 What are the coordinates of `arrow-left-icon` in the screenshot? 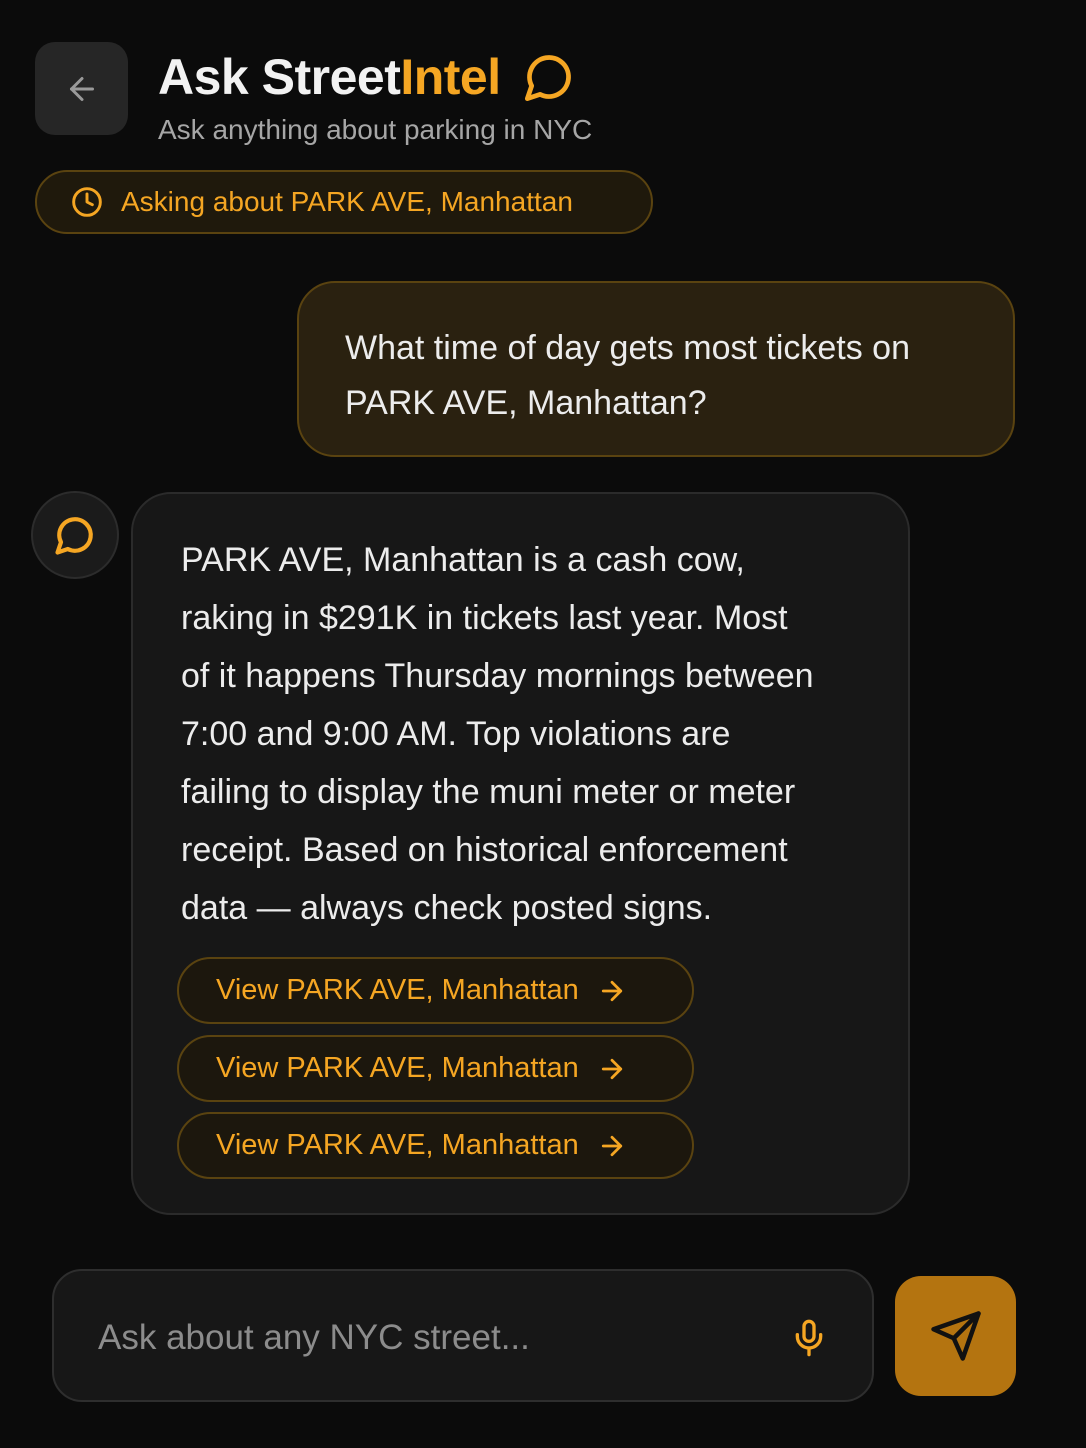 It's located at (82, 89).